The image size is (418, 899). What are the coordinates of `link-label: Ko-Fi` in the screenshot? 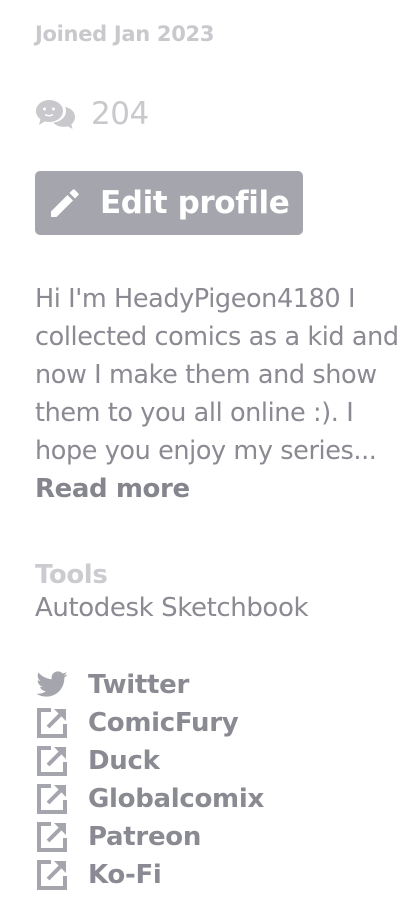 It's located at (125, 875).